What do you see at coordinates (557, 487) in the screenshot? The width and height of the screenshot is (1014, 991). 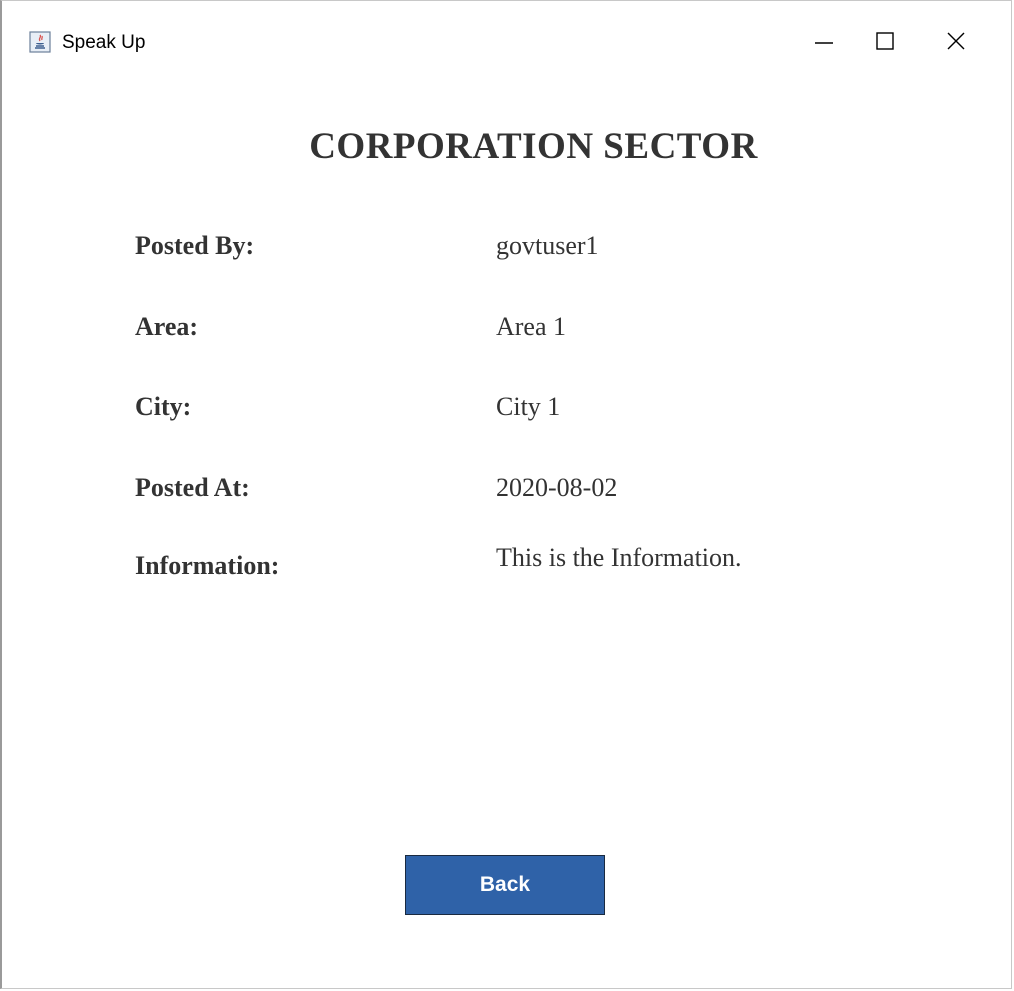 I see `posted-at-value: 2020-08-02` at bounding box center [557, 487].